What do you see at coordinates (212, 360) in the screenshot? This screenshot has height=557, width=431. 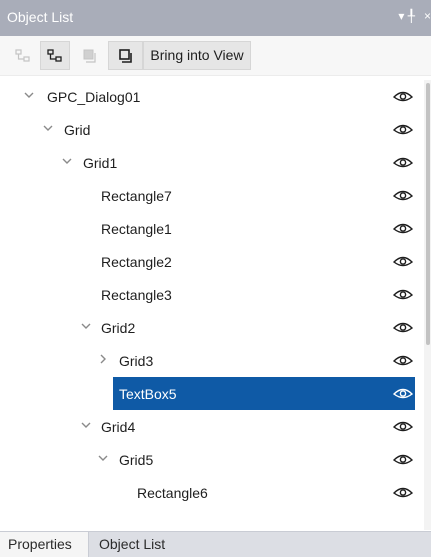 I see `tree-item: Grid3` at bounding box center [212, 360].